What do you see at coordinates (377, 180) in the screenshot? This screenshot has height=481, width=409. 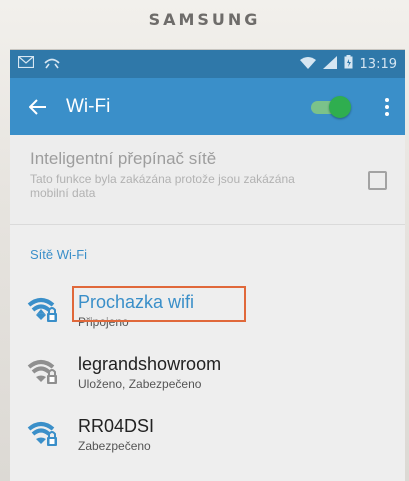 I see `smart-switch-checkbox` at bounding box center [377, 180].